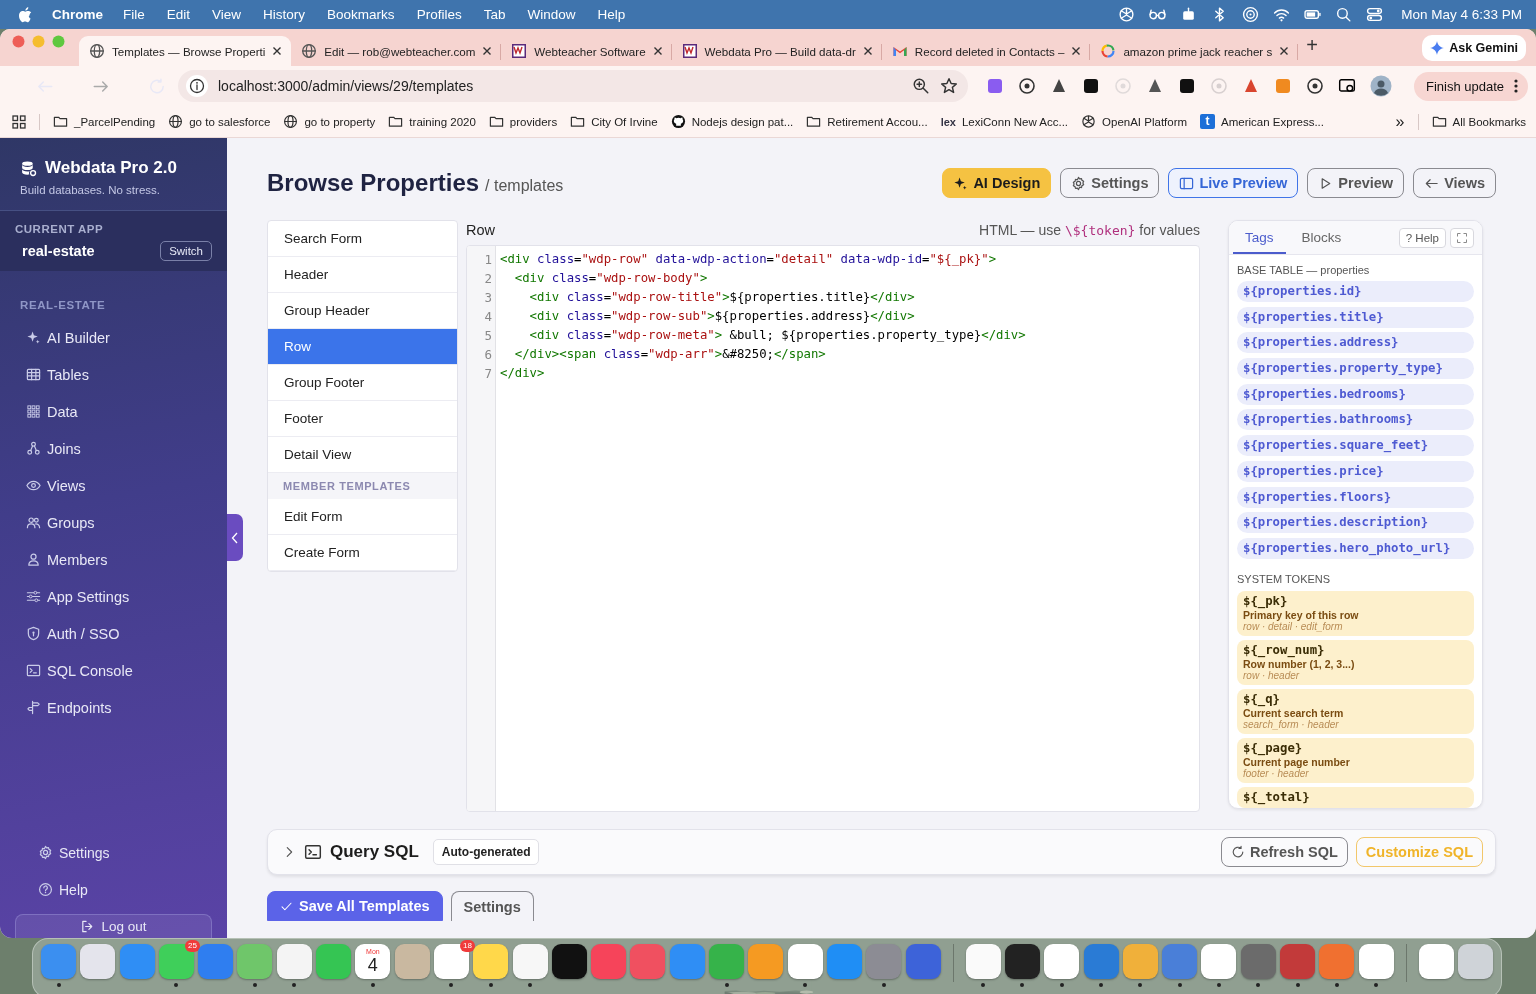 The height and width of the screenshot is (994, 1536). What do you see at coordinates (1355, 662) in the screenshot?
I see `token-card: ${_row_num} Row number (1, 2, 3...) row · header` at bounding box center [1355, 662].